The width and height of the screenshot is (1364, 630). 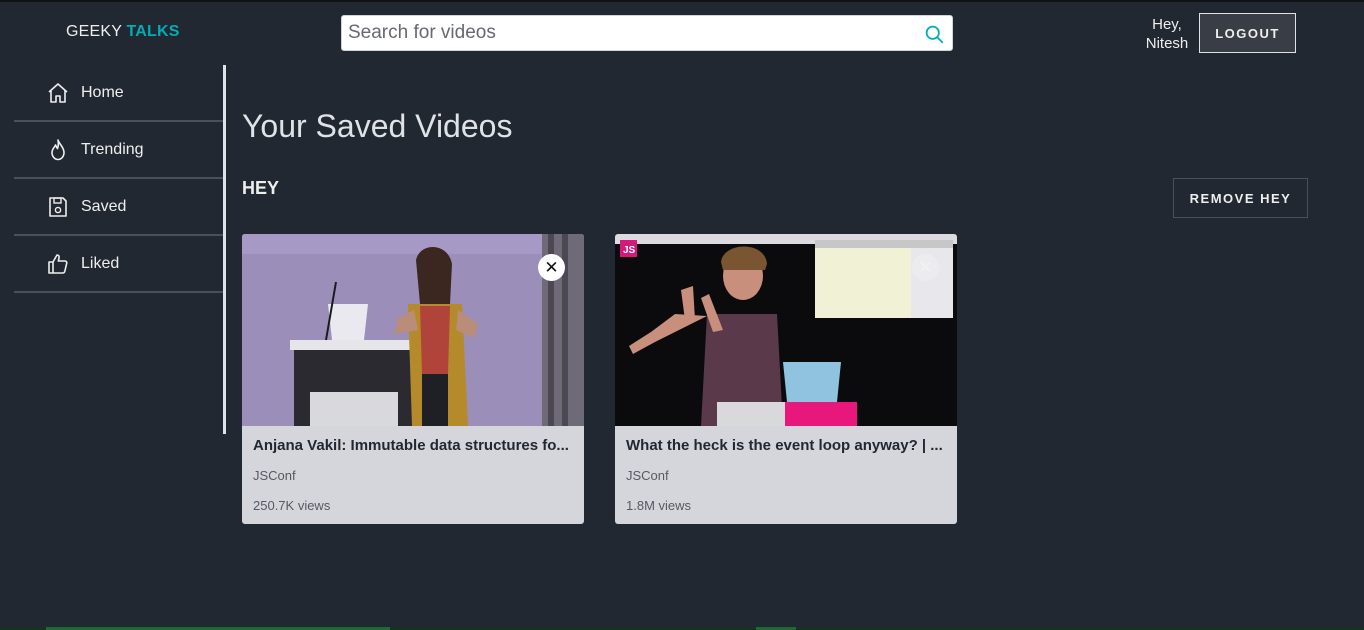 I want to click on page-title: Your Saved Videos, so click(x=377, y=126).